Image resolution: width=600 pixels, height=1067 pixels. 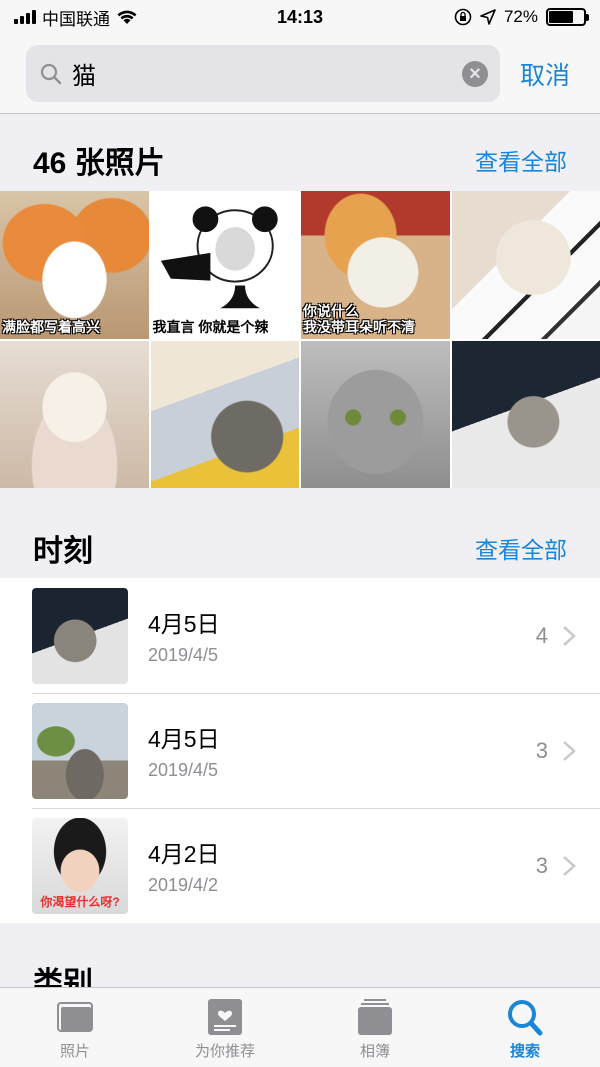 I want to click on status-time: 14:13, so click(x=300, y=16).